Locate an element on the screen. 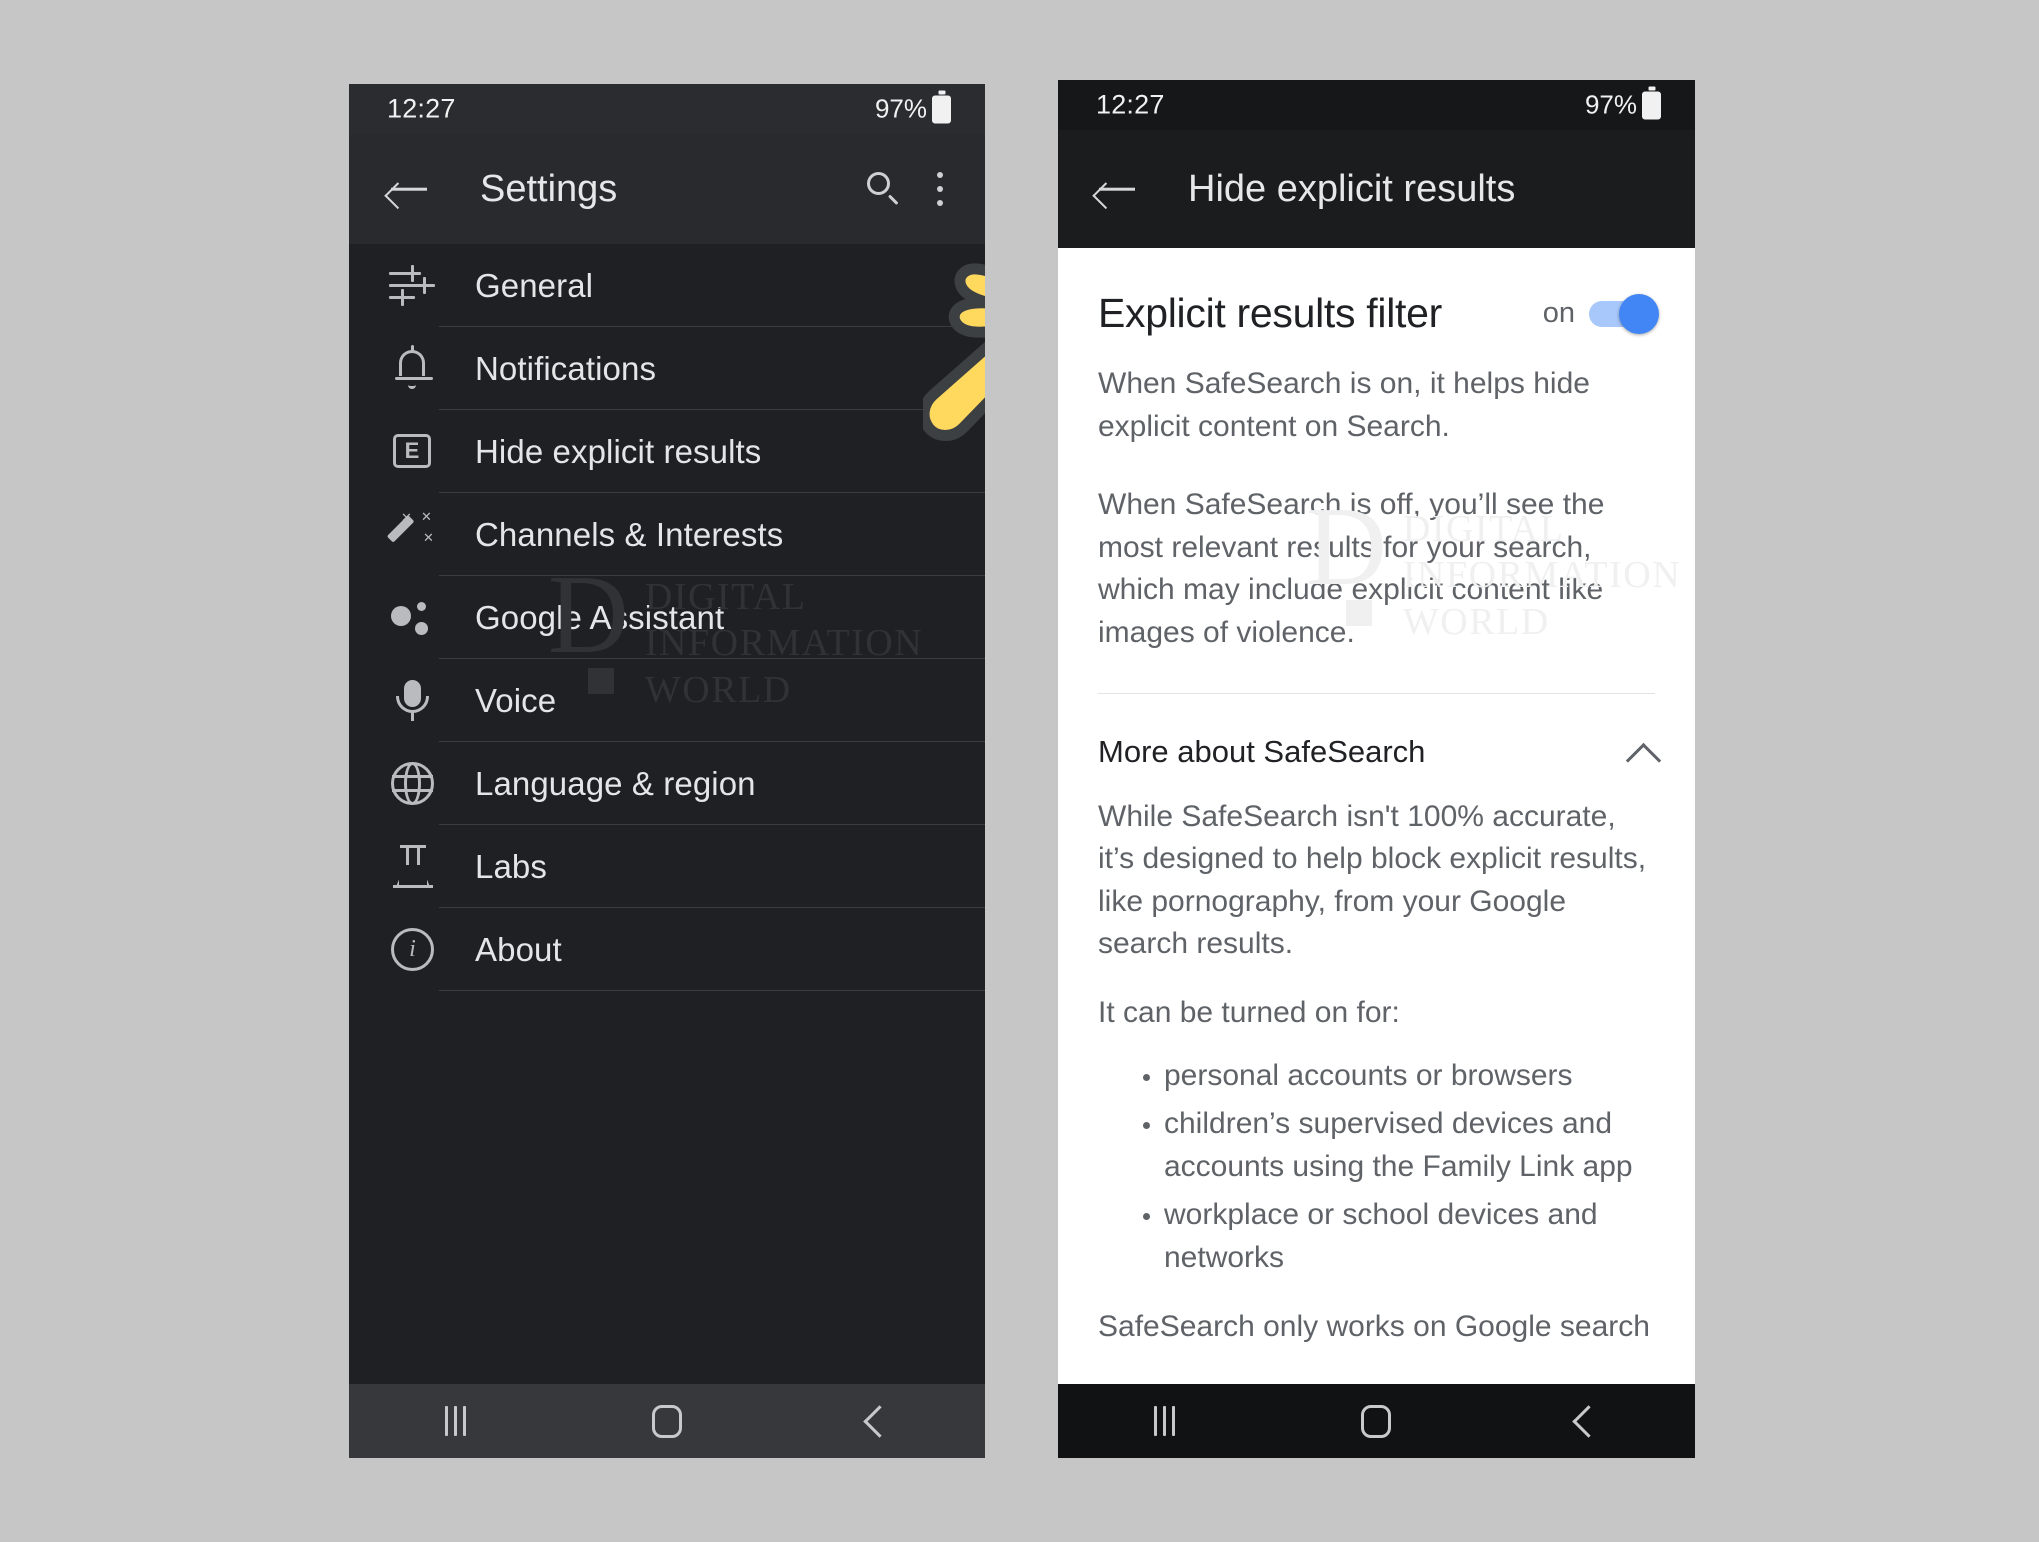 Image resolution: width=2039 pixels, height=1542 pixels. page-title: Hide explicit results is located at coordinates (1352, 188).